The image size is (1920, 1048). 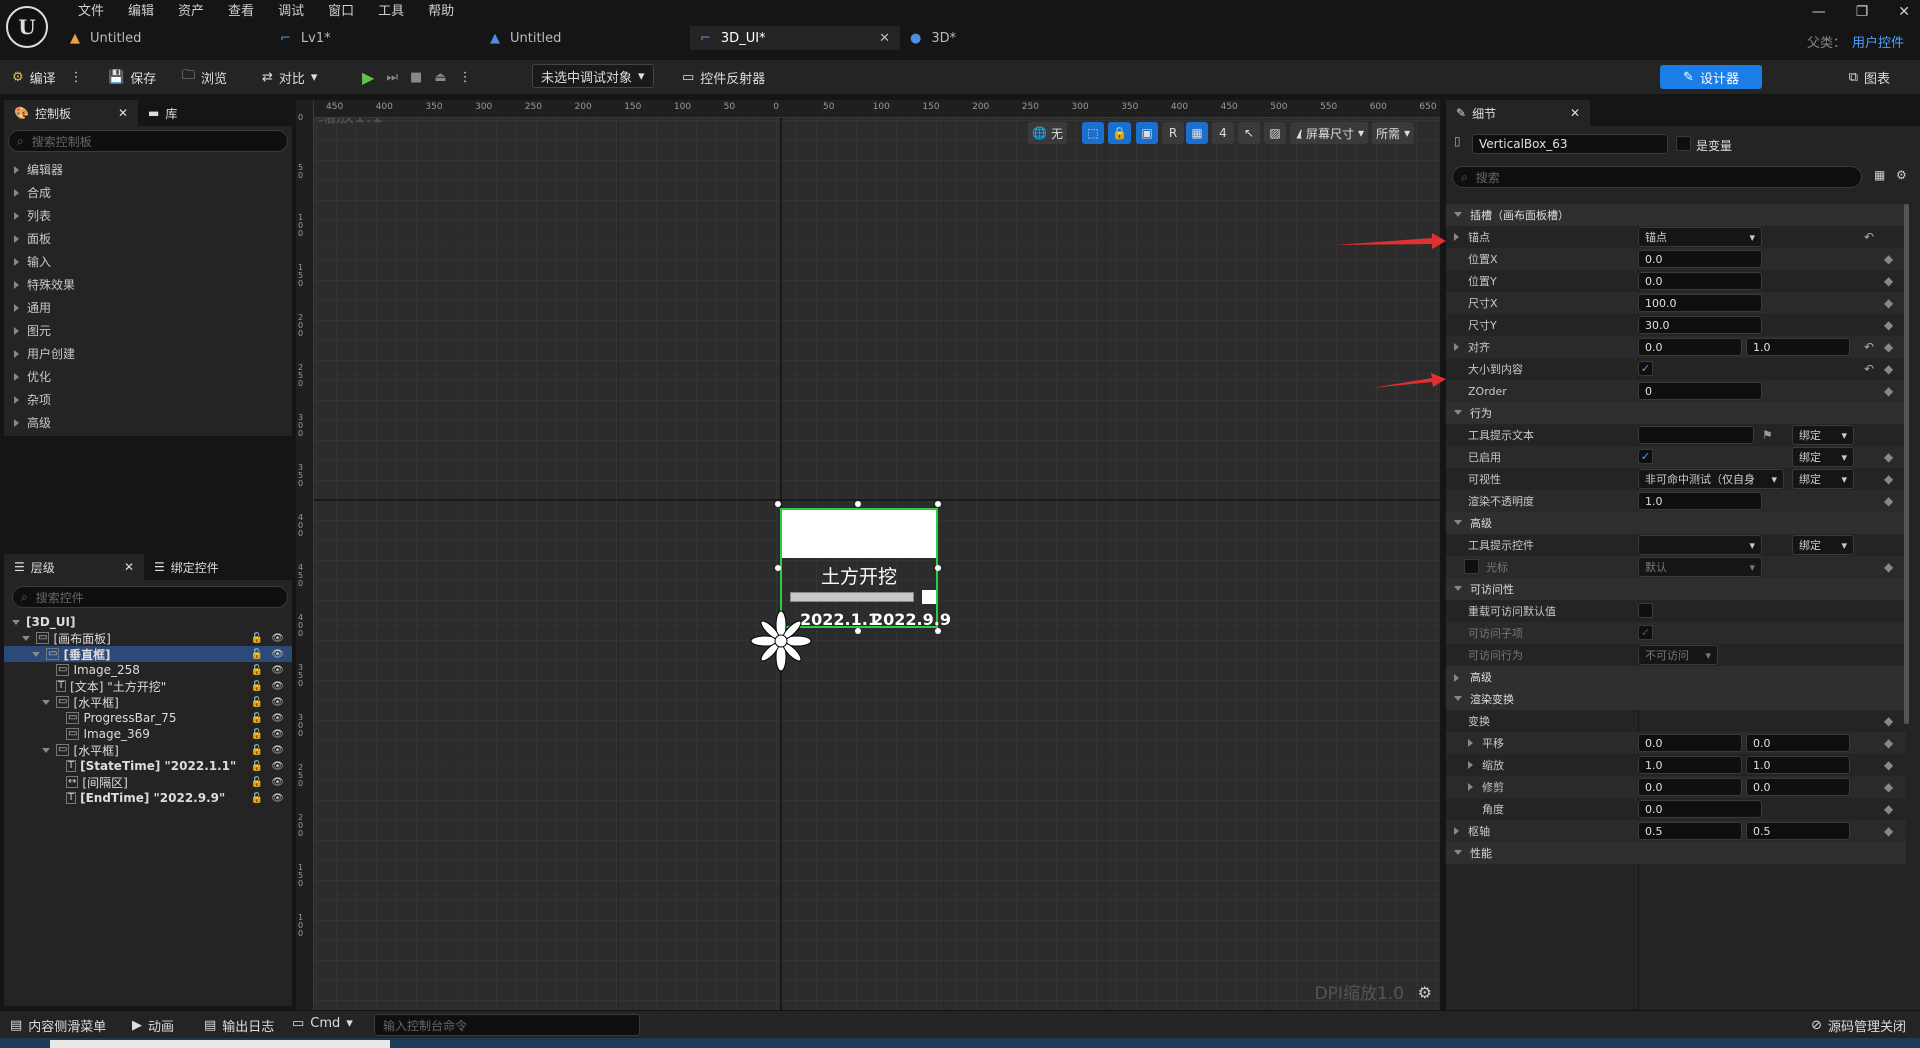 I want to click on minimize-icon: —, so click(x=1819, y=12).